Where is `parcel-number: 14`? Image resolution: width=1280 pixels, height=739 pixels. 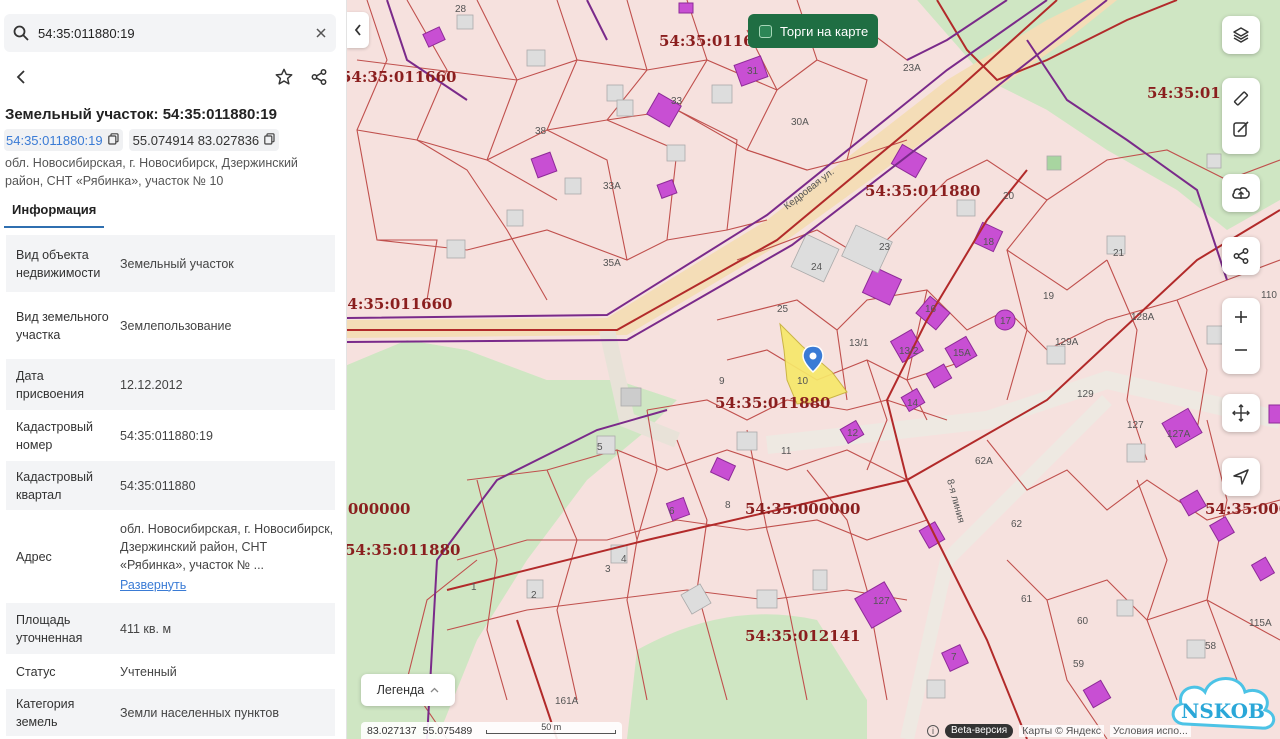
parcel-number: 14 is located at coordinates (913, 403).